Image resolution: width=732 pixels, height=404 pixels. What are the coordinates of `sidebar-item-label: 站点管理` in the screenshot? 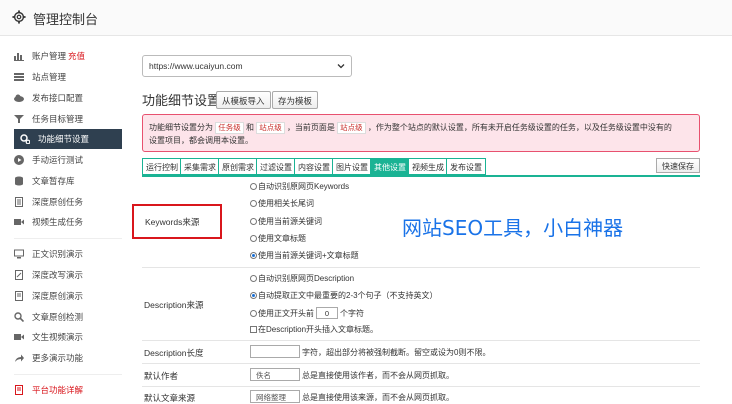 It's located at (49, 77).